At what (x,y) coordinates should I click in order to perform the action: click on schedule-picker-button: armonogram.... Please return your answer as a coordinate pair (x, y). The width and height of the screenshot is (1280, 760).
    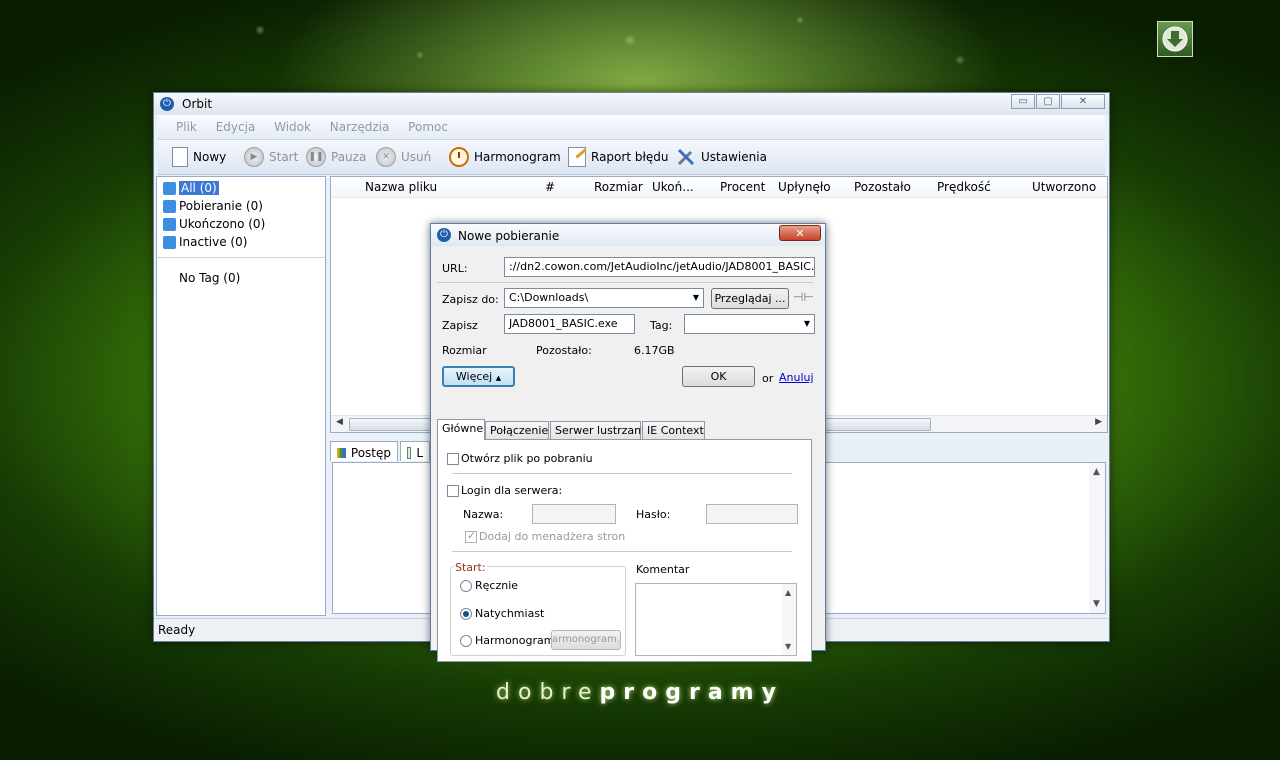
    Looking at the image, I should click on (586, 640).